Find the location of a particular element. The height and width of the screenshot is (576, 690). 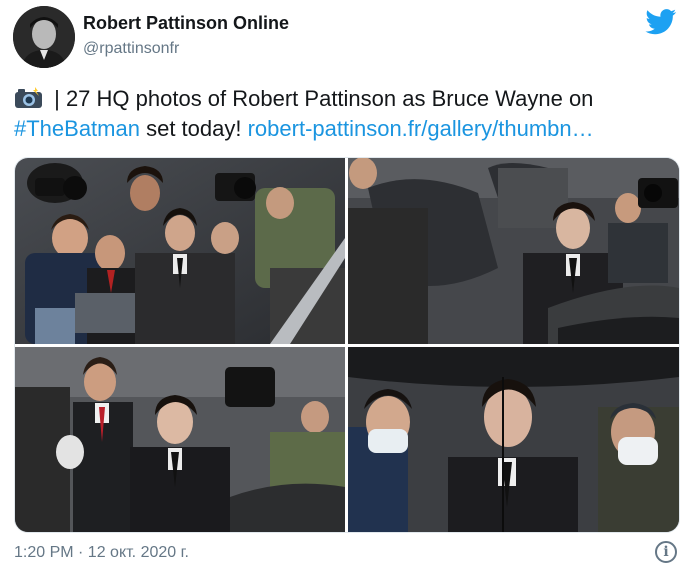

twitter-bird-icon is located at coordinates (661, 22).